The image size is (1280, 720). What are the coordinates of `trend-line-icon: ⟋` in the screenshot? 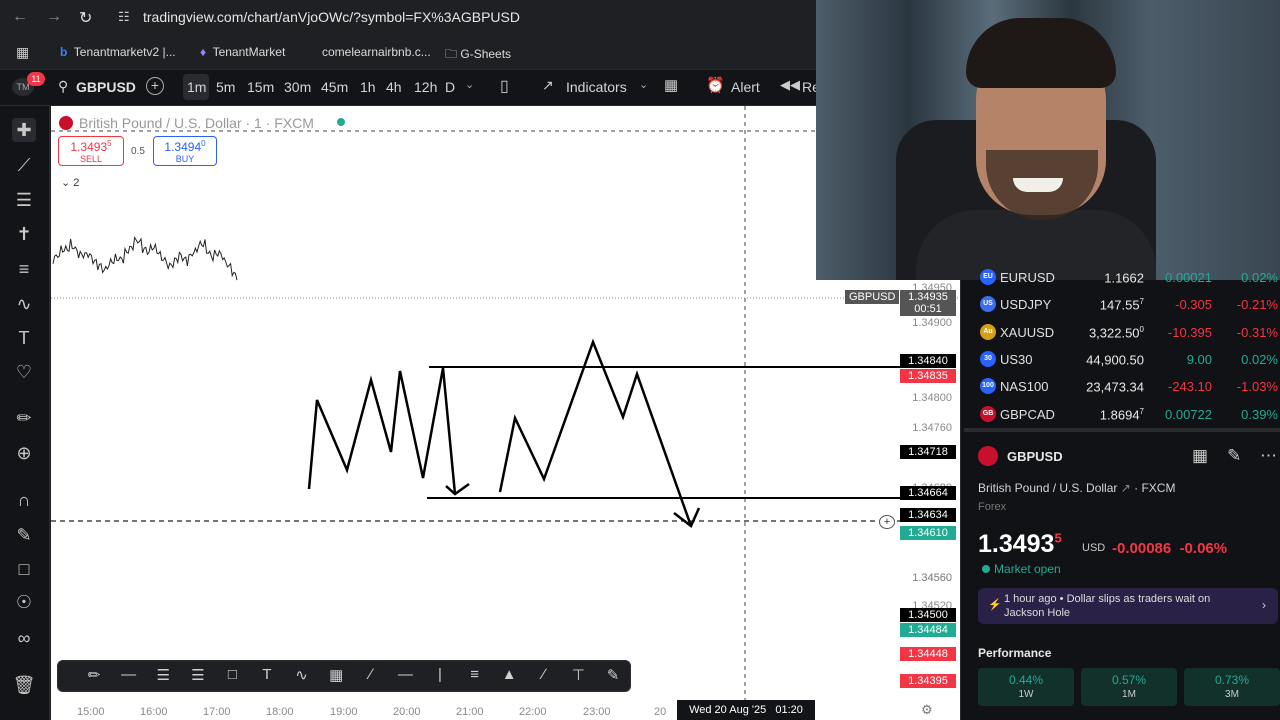 It's located at (24, 165).